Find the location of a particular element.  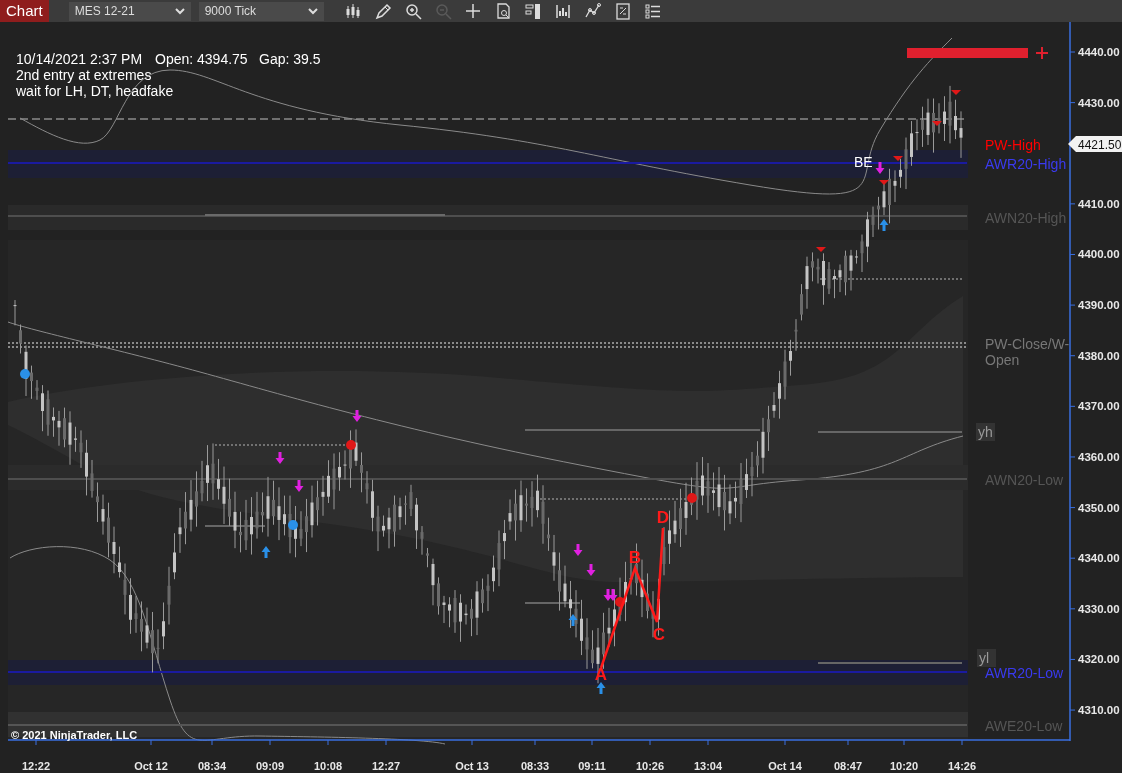

document-icon is located at coordinates (622, 11).